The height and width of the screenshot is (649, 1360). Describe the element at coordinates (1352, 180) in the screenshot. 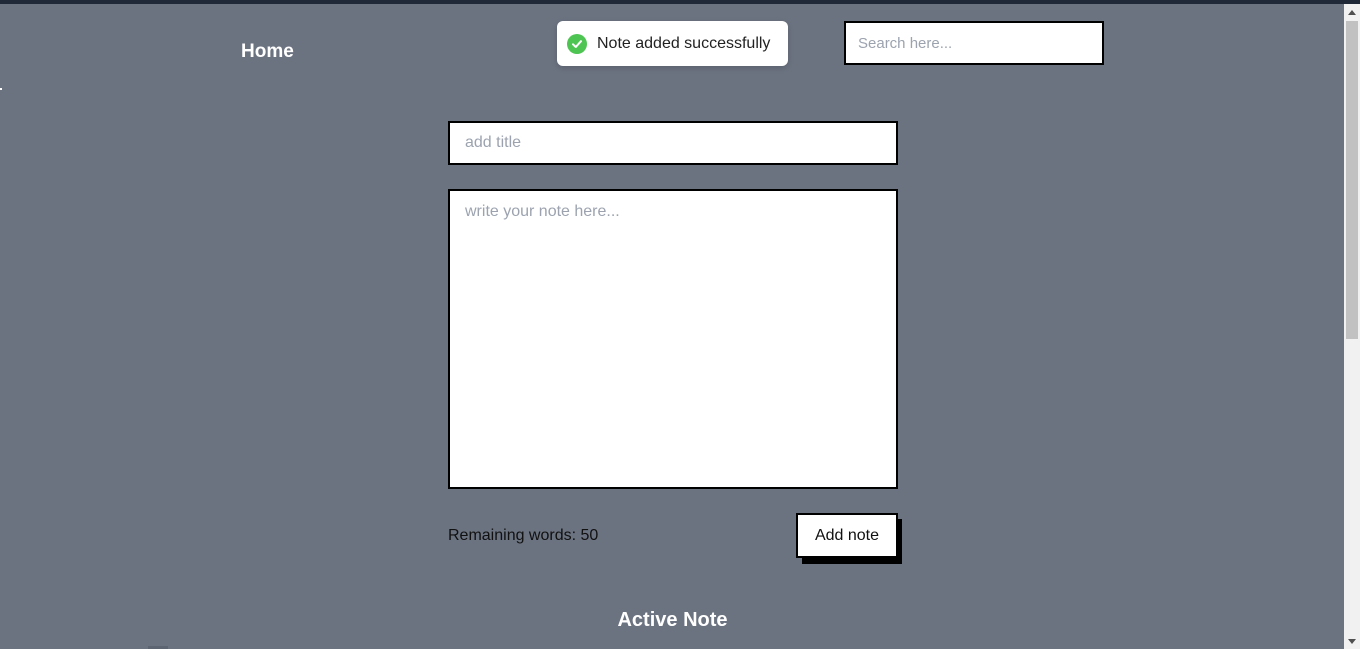

I see `scrollbar-thumb` at that location.